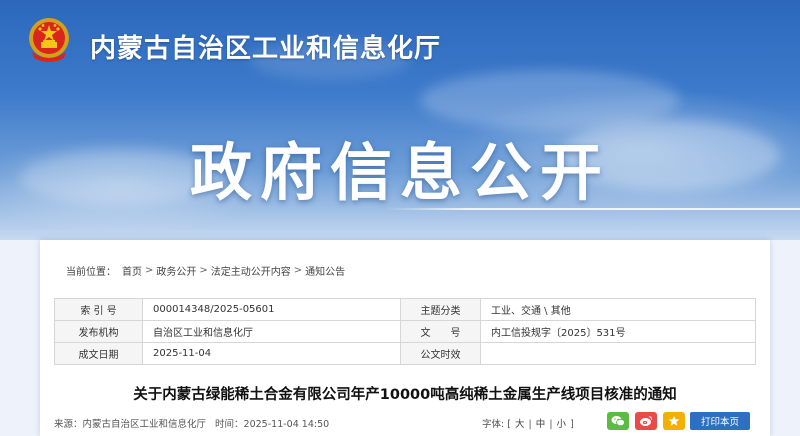 The width and height of the screenshot is (800, 436). What do you see at coordinates (271, 309) in the screenshot?
I see `metadata-value: 000014348/2025-05601` at bounding box center [271, 309].